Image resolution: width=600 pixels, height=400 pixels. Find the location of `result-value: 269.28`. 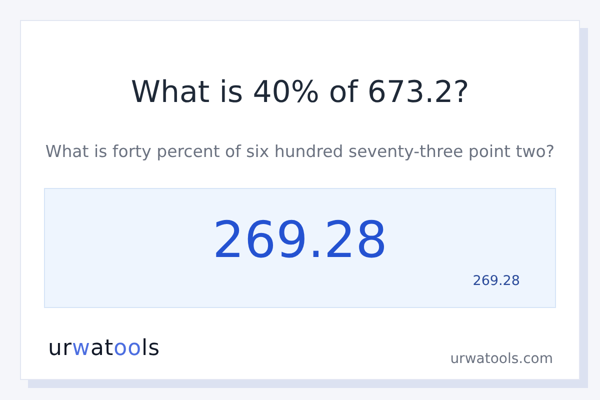

result-value: 269.28 is located at coordinates (300, 240).